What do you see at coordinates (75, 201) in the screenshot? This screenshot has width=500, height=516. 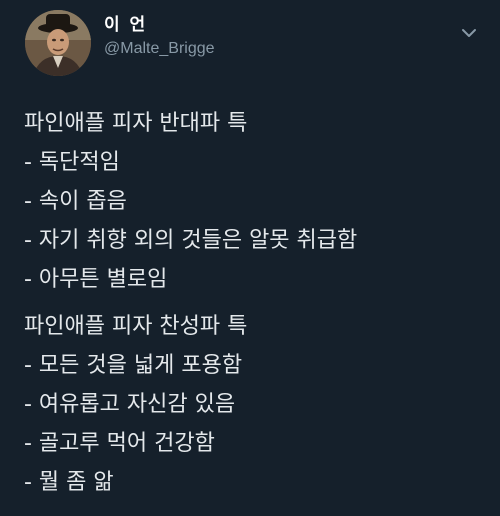 I see `list-item: - 속이 좁음` at bounding box center [75, 201].